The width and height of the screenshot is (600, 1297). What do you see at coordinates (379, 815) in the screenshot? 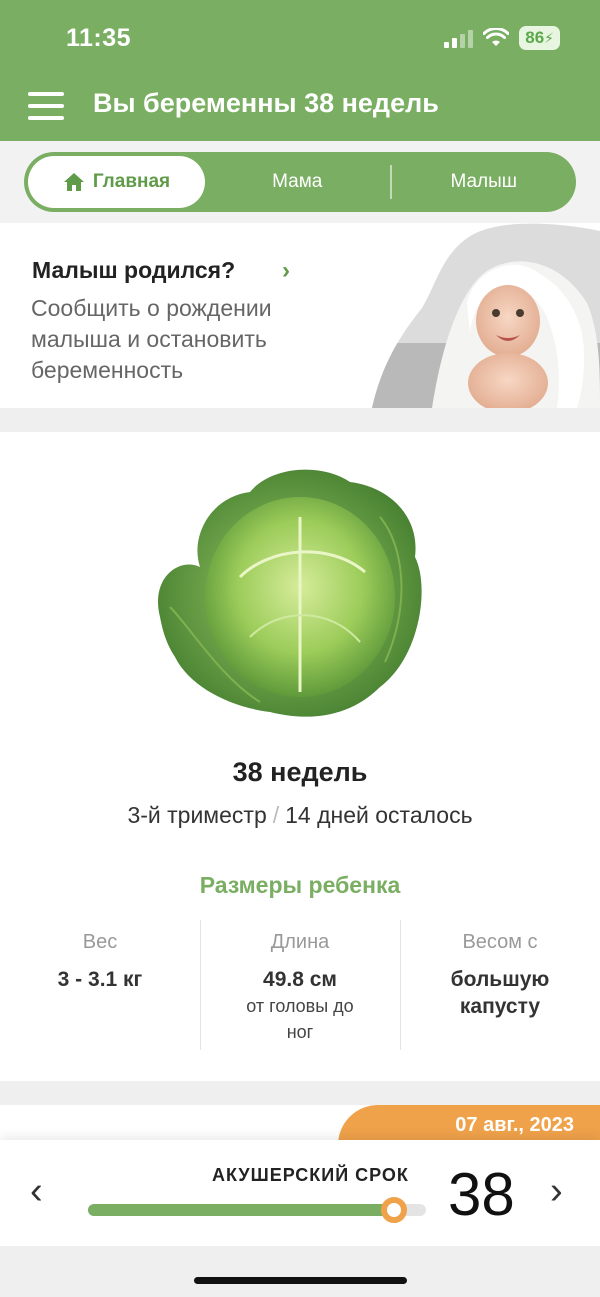
I see `days-left-text: 14 дней осталось` at bounding box center [379, 815].